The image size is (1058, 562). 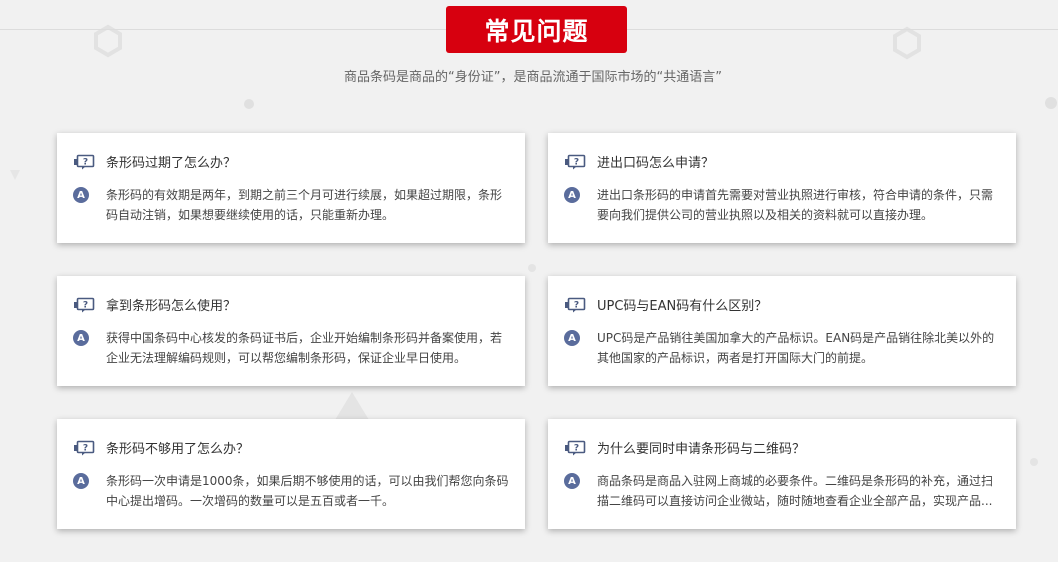 I want to click on page-subtitle: 商品条码是商品的“身份证”，是商品流通于国际市场的“共通语言”, so click(x=533, y=77).